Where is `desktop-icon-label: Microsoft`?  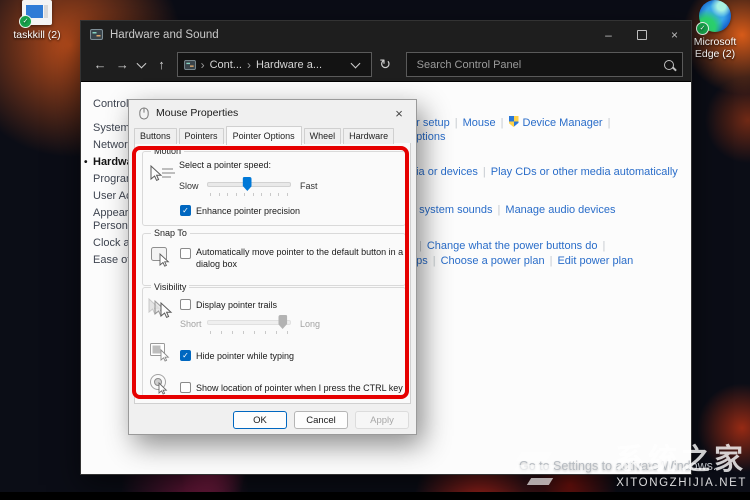
desktop-icon-label: Microsoft is located at coordinates (715, 42).